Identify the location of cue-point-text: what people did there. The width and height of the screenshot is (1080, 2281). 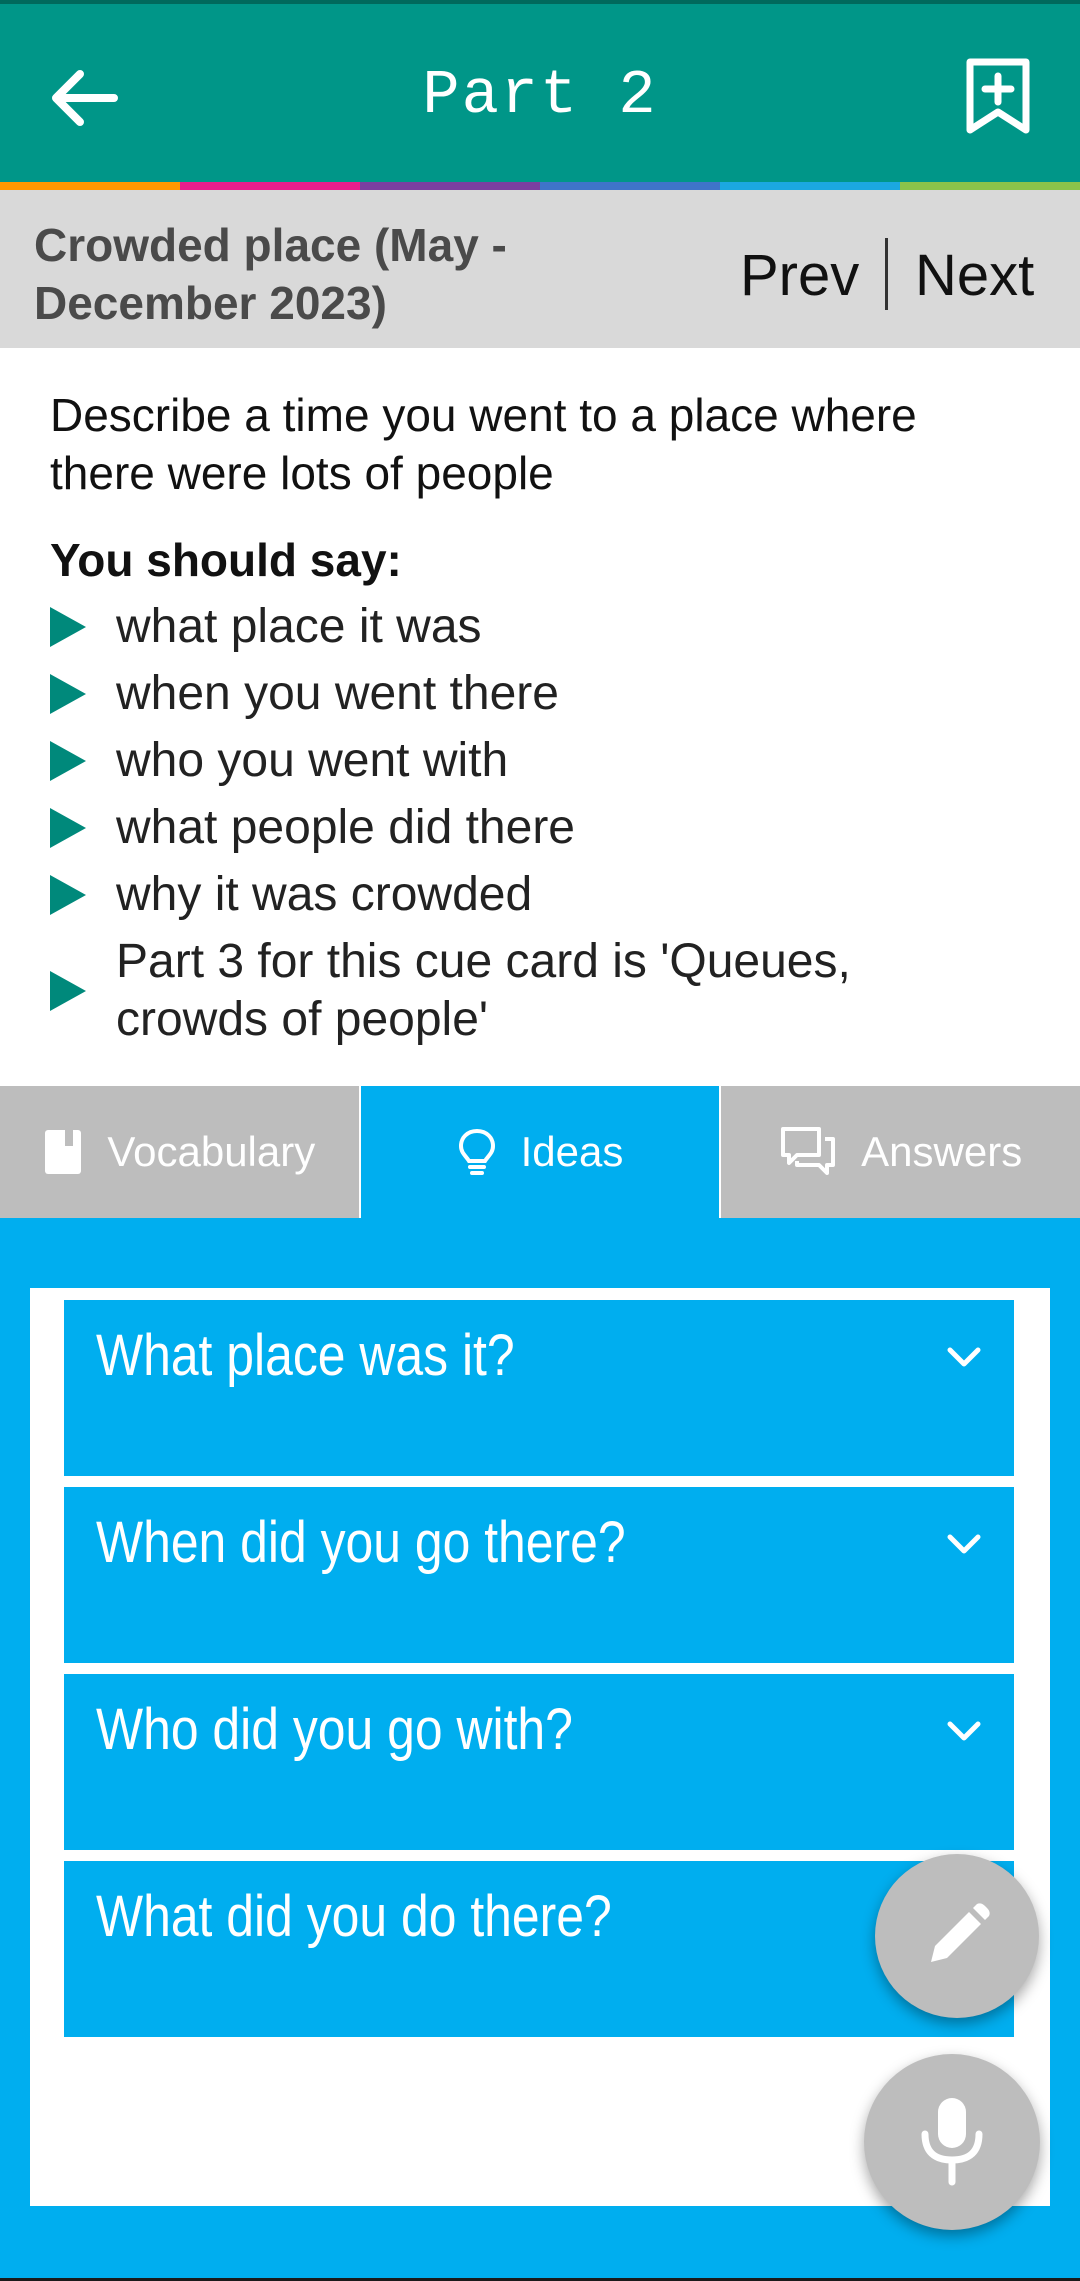
(345, 827).